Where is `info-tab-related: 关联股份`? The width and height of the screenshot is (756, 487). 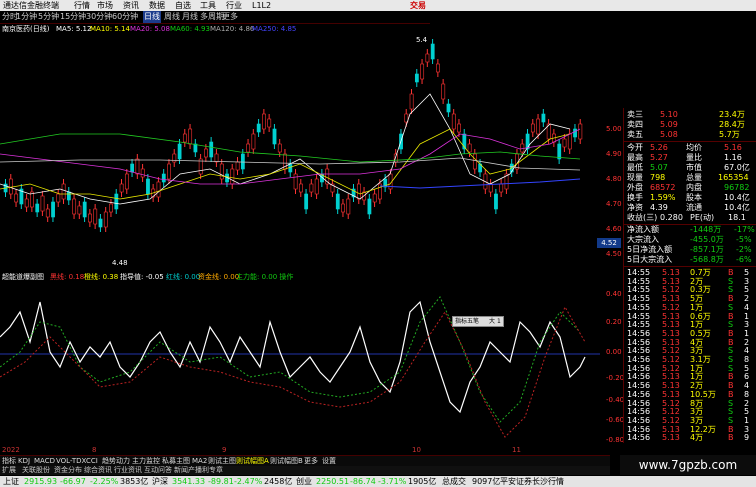
info-tab-related: 关联股份 is located at coordinates (36, 470).